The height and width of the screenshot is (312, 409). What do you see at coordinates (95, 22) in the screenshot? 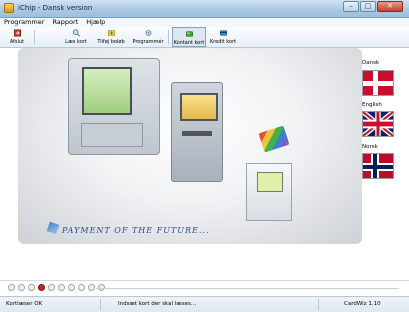
I see `menu-hjaelp: Hjælp` at bounding box center [95, 22].